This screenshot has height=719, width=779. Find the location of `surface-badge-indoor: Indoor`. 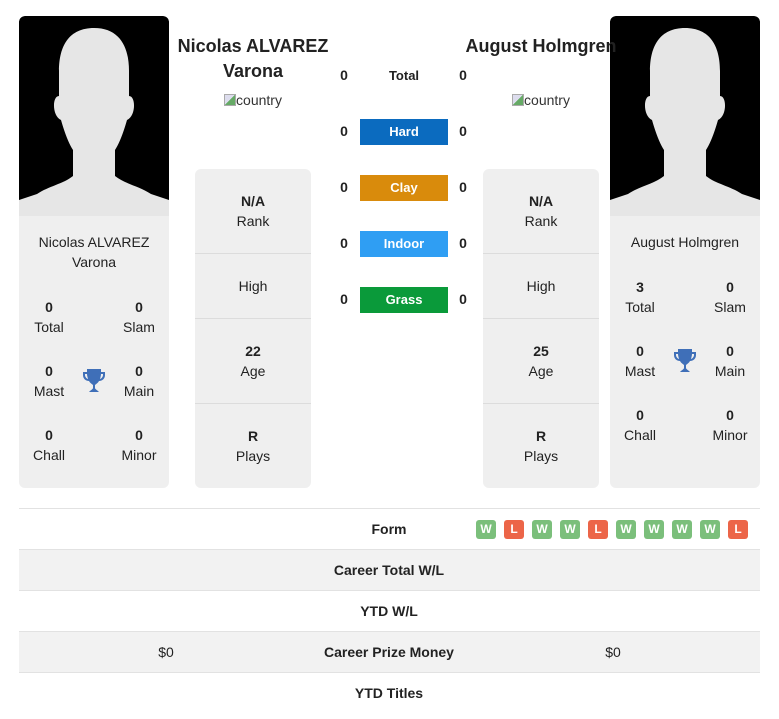

surface-badge-indoor: Indoor is located at coordinates (404, 244).